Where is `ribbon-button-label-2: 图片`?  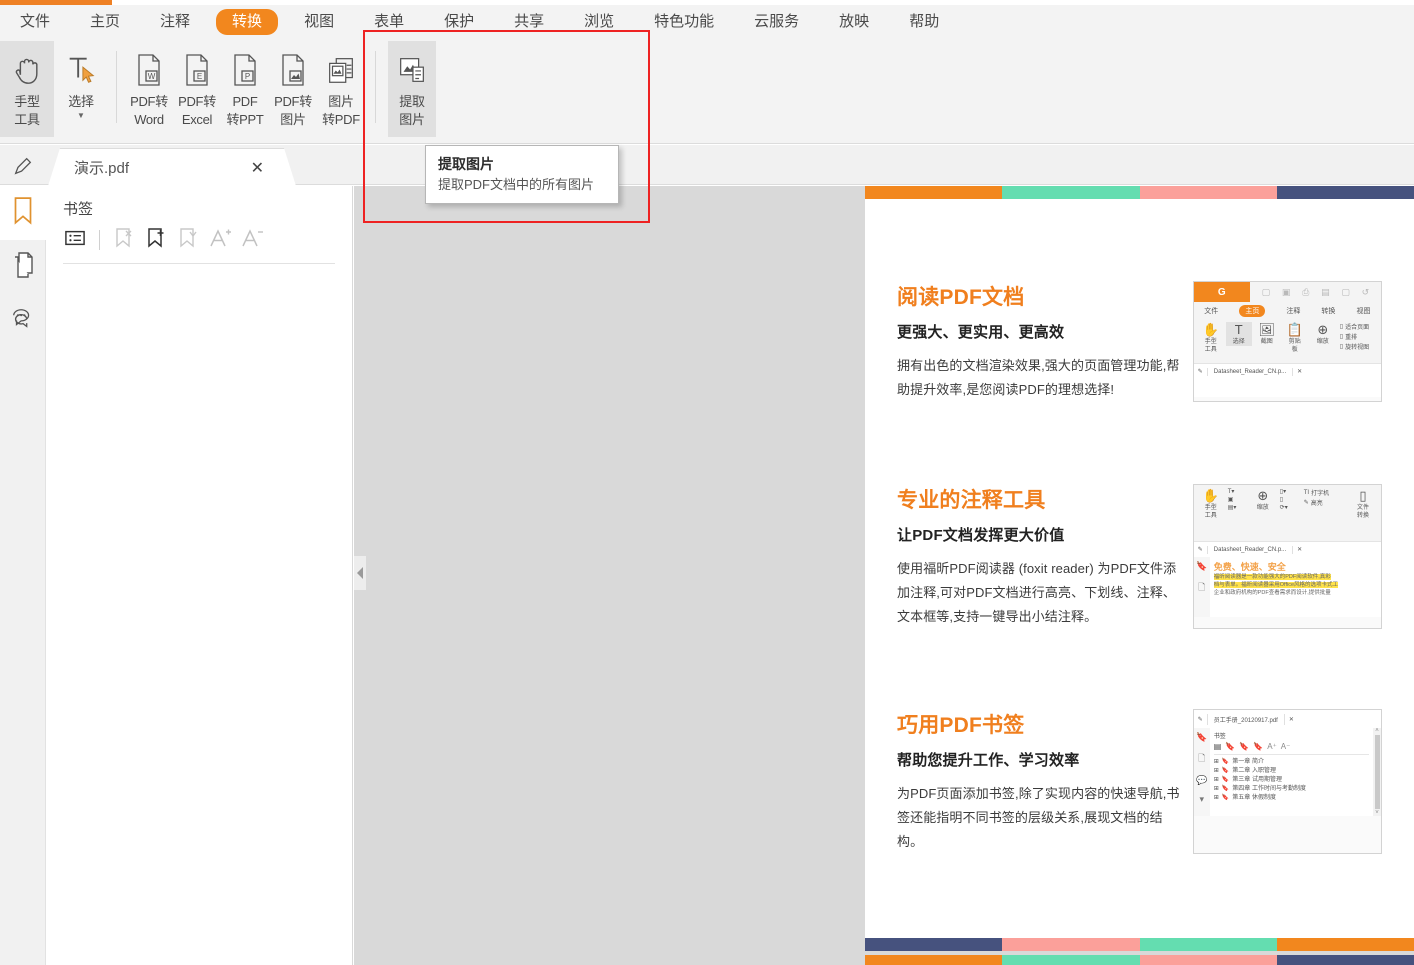 ribbon-button-label-2: 图片 is located at coordinates (293, 119).